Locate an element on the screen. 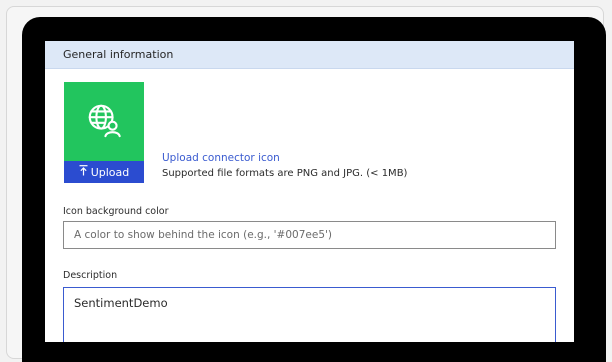 This screenshot has width=612, height=362. icon-background-color-input is located at coordinates (309, 235).